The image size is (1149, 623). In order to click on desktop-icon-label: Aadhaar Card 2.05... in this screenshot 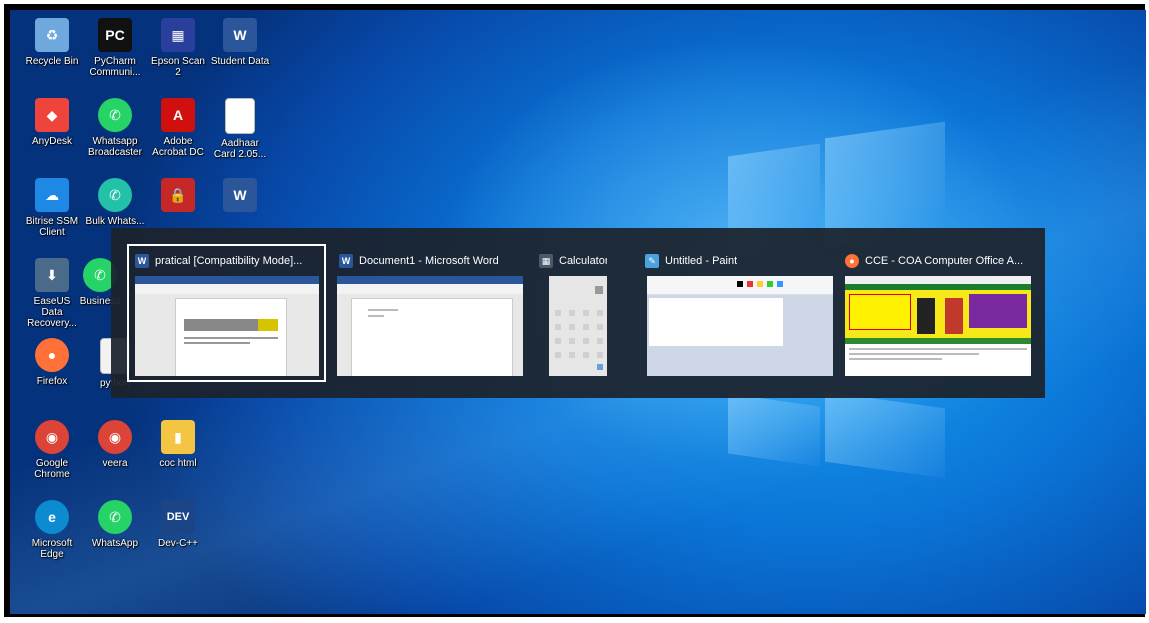, I will do `click(240, 149)`.